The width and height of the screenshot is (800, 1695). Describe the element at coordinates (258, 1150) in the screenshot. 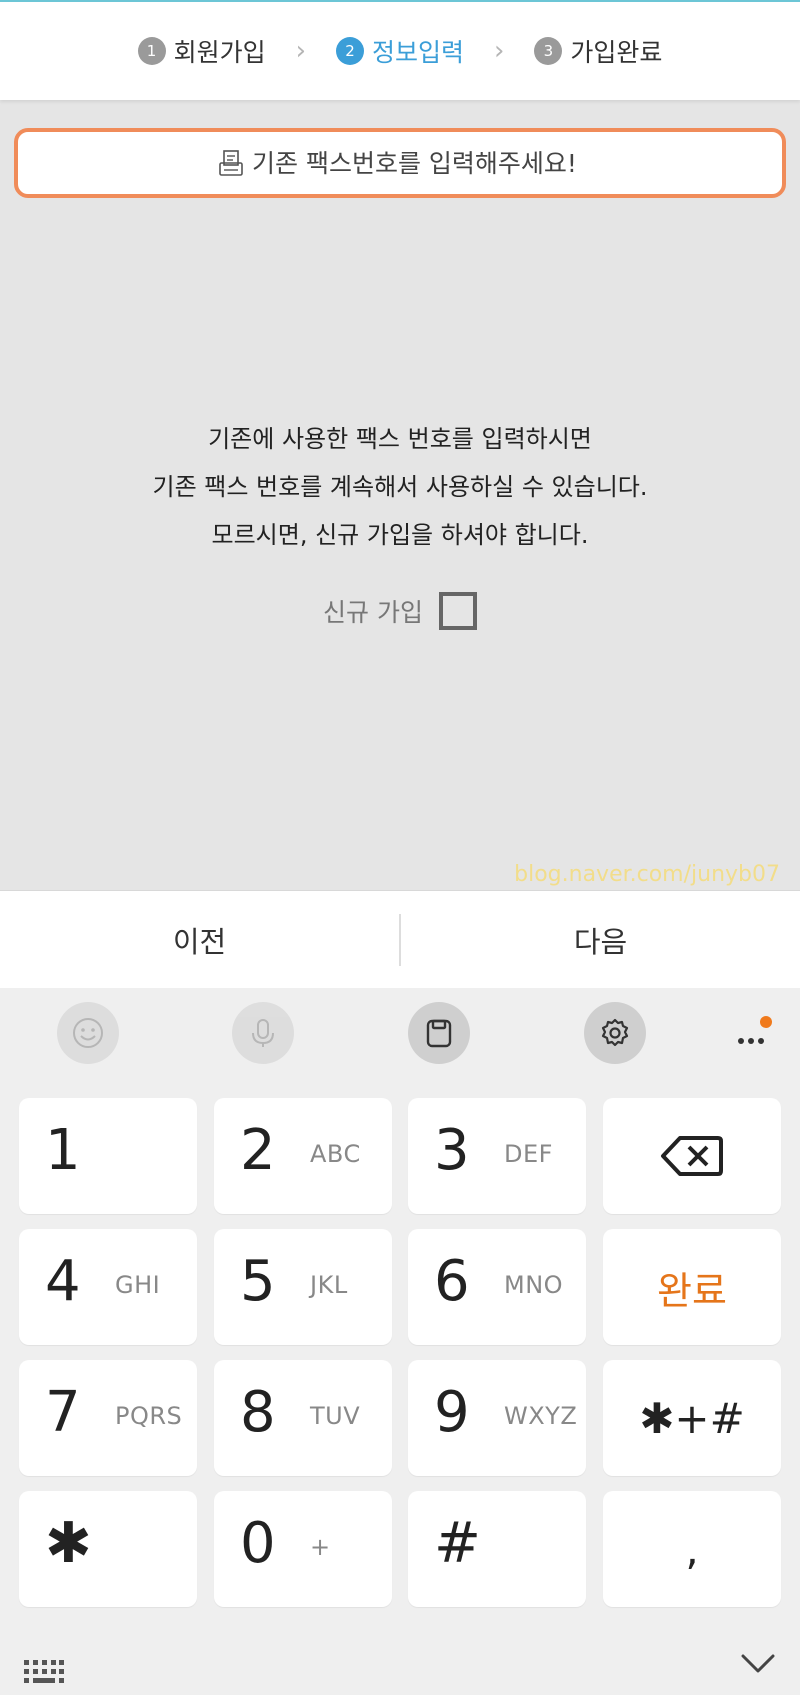

I see `key-digit: 2` at that location.